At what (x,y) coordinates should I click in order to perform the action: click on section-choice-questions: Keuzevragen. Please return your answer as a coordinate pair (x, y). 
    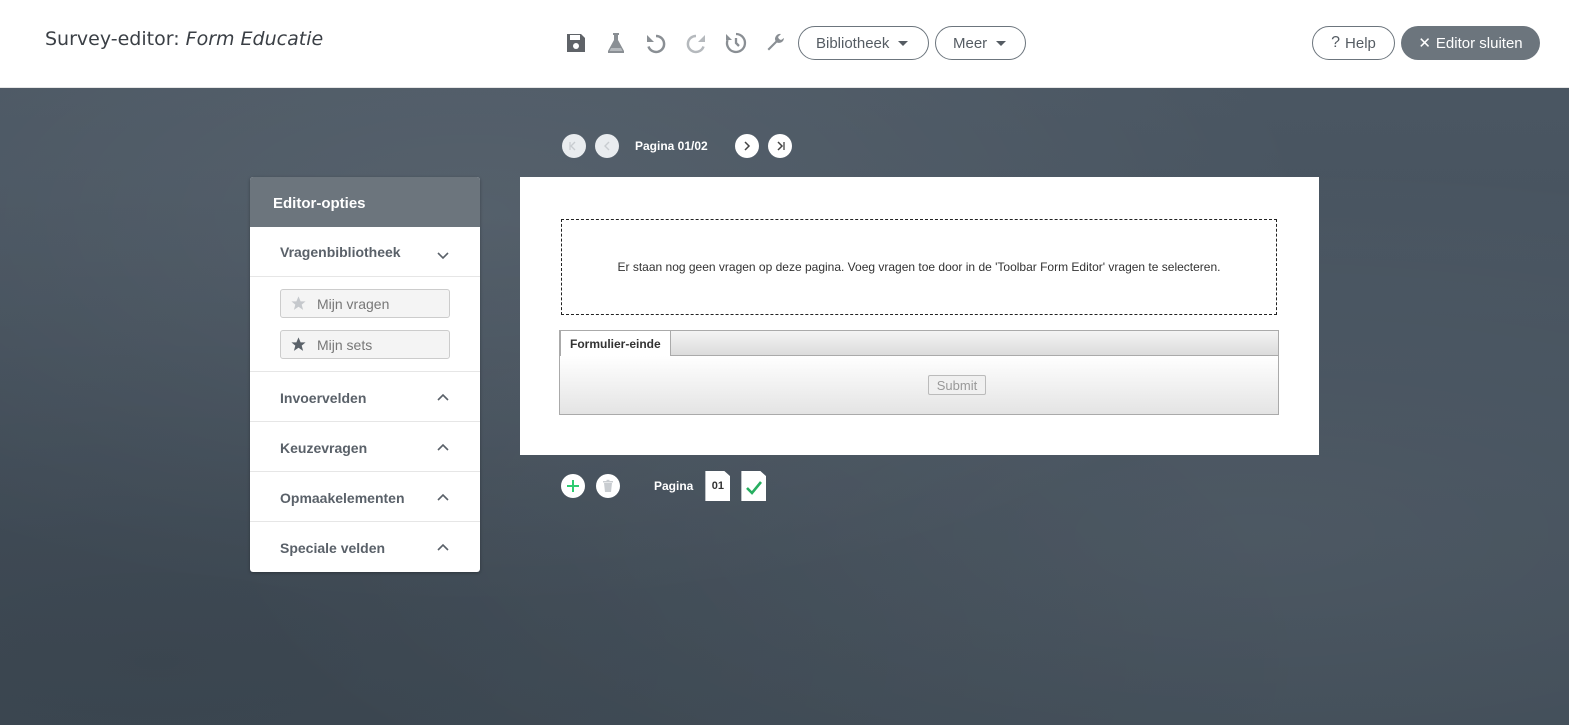
    Looking at the image, I should click on (365, 447).